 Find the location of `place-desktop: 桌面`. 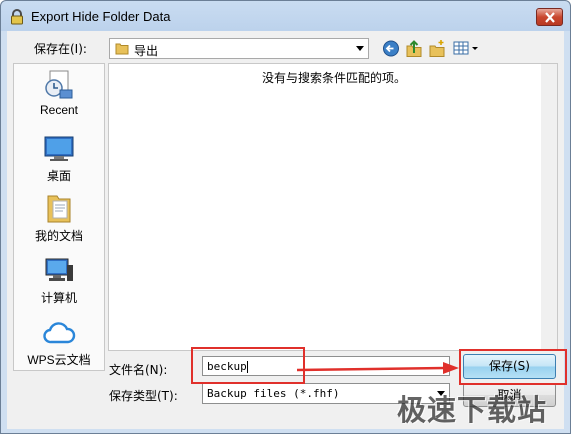

place-desktop: 桌面 is located at coordinates (59, 159).